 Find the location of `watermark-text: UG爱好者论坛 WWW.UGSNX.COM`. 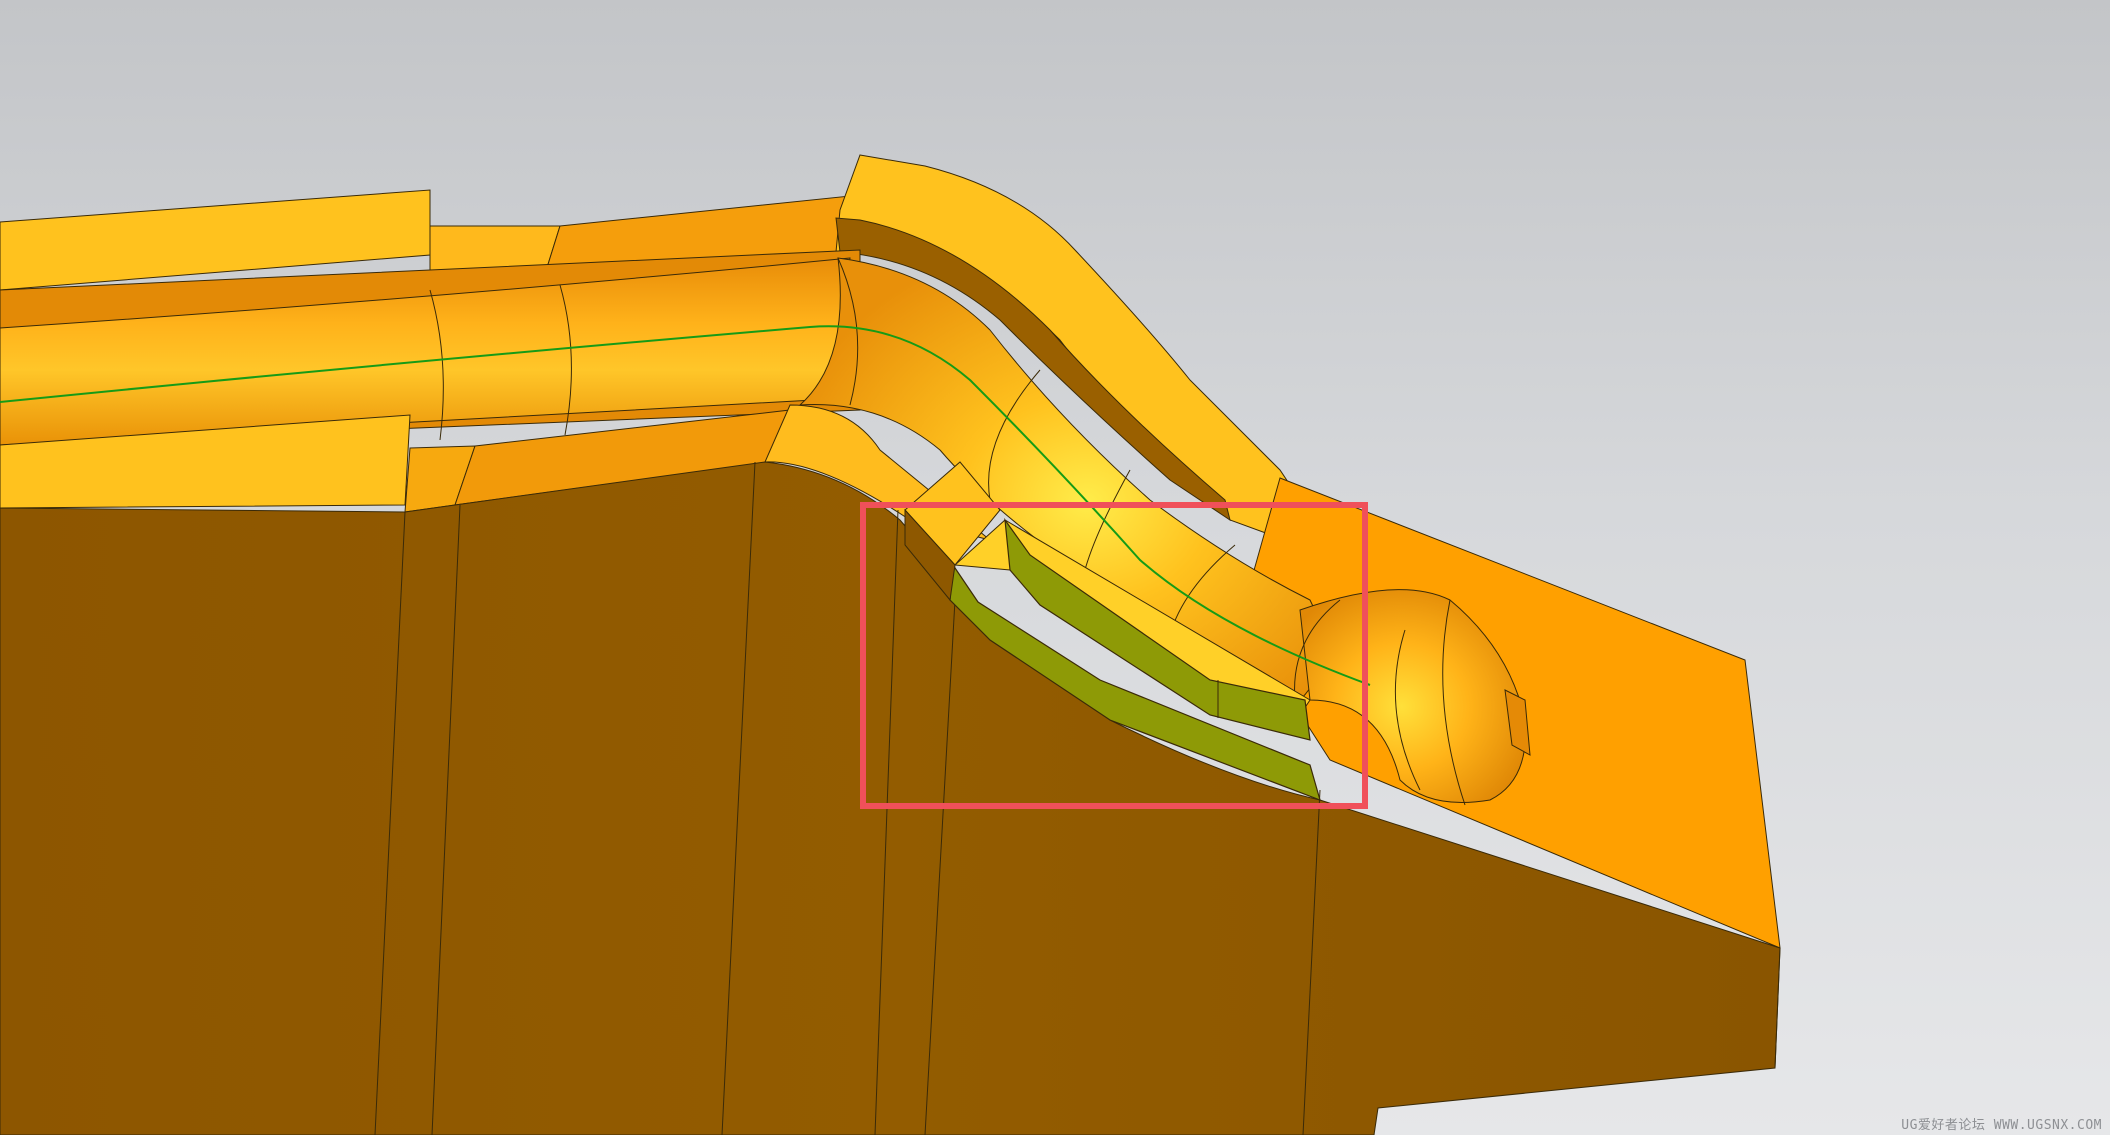

watermark-text: UG爱好者论坛 WWW.UGSNX.COM is located at coordinates (2001, 1125).